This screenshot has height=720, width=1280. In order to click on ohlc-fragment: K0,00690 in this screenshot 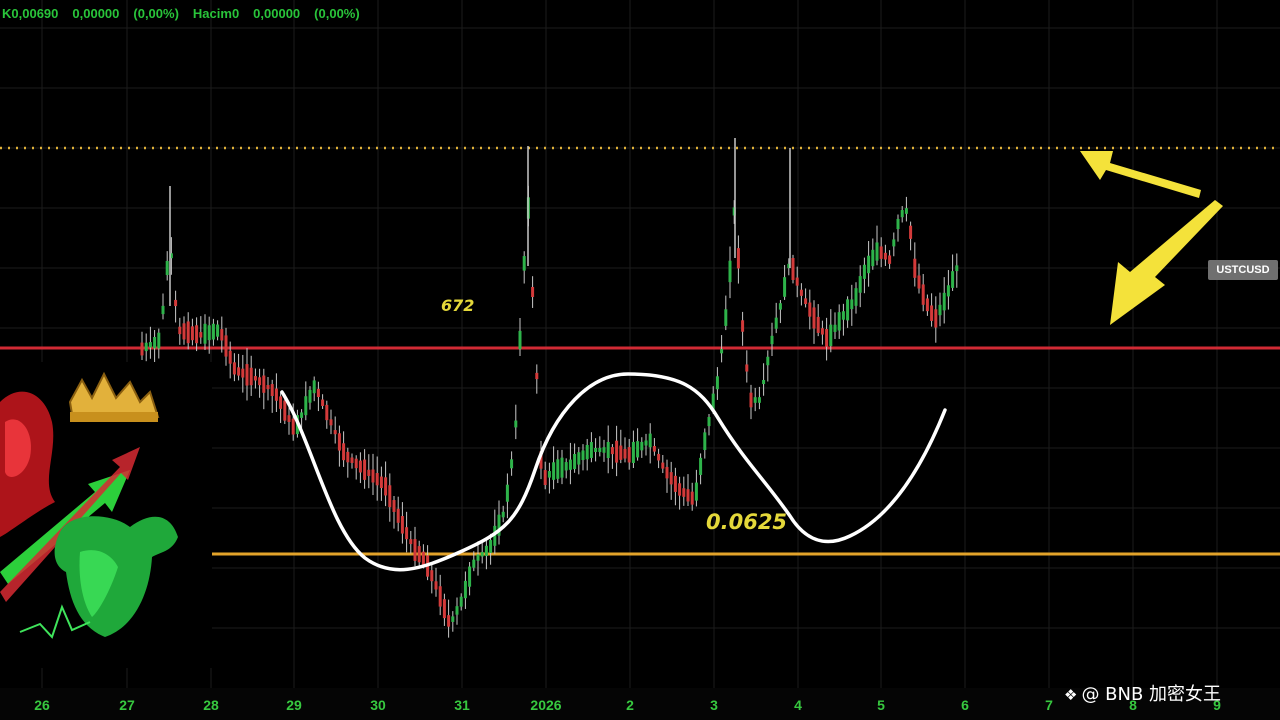, I will do `click(30, 13)`.